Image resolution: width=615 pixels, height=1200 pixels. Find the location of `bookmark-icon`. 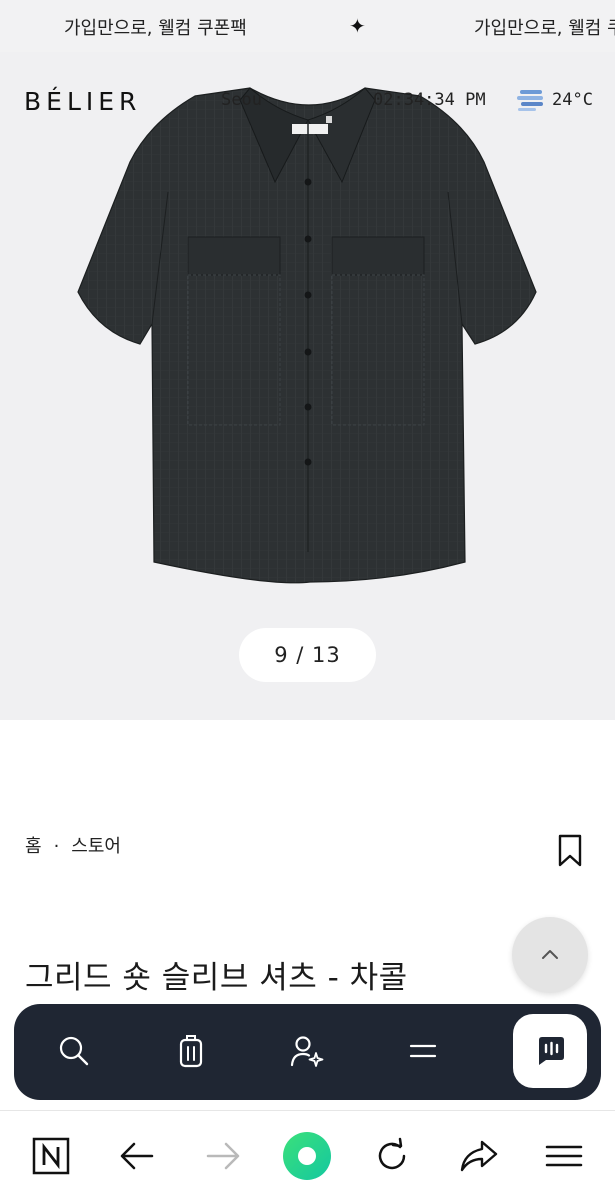

bookmark-icon is located at coordinates (570, 851).